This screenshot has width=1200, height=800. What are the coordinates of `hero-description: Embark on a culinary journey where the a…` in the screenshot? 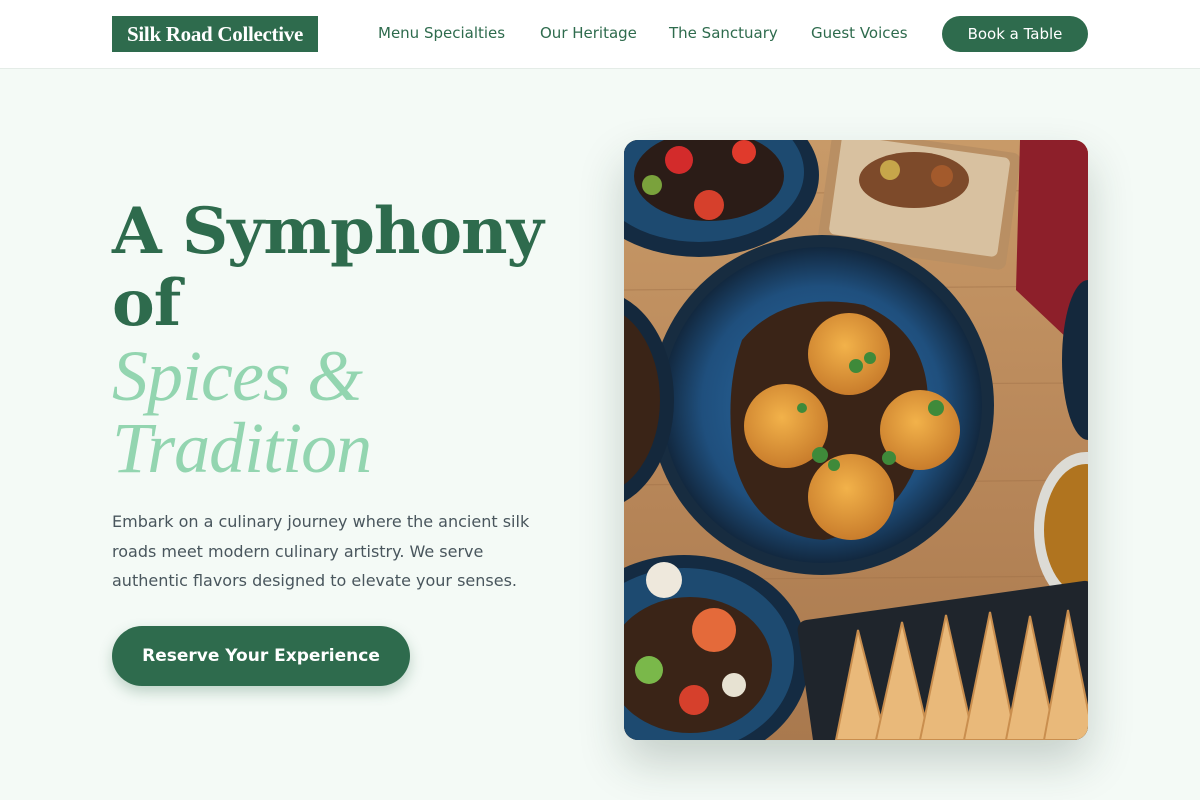 It's located at (321, 551).